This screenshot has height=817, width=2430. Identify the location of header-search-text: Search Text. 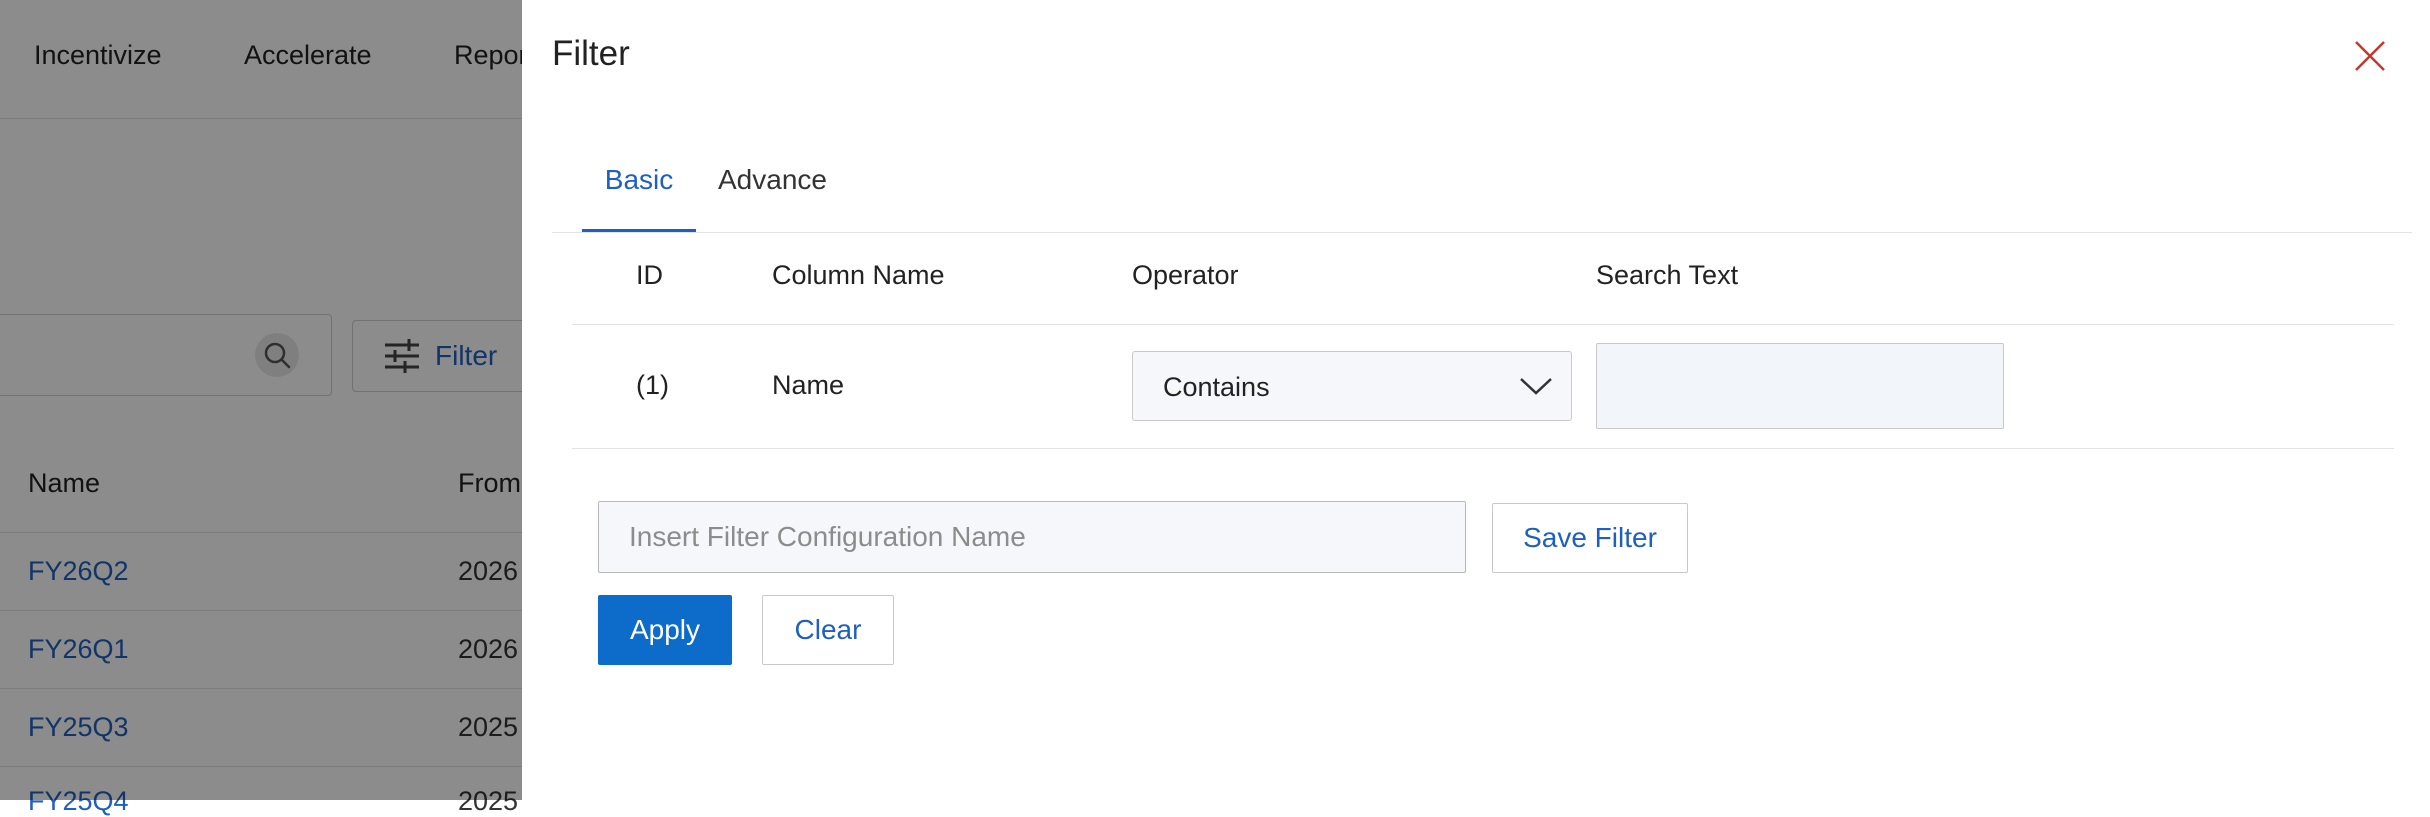
(1667, 275).